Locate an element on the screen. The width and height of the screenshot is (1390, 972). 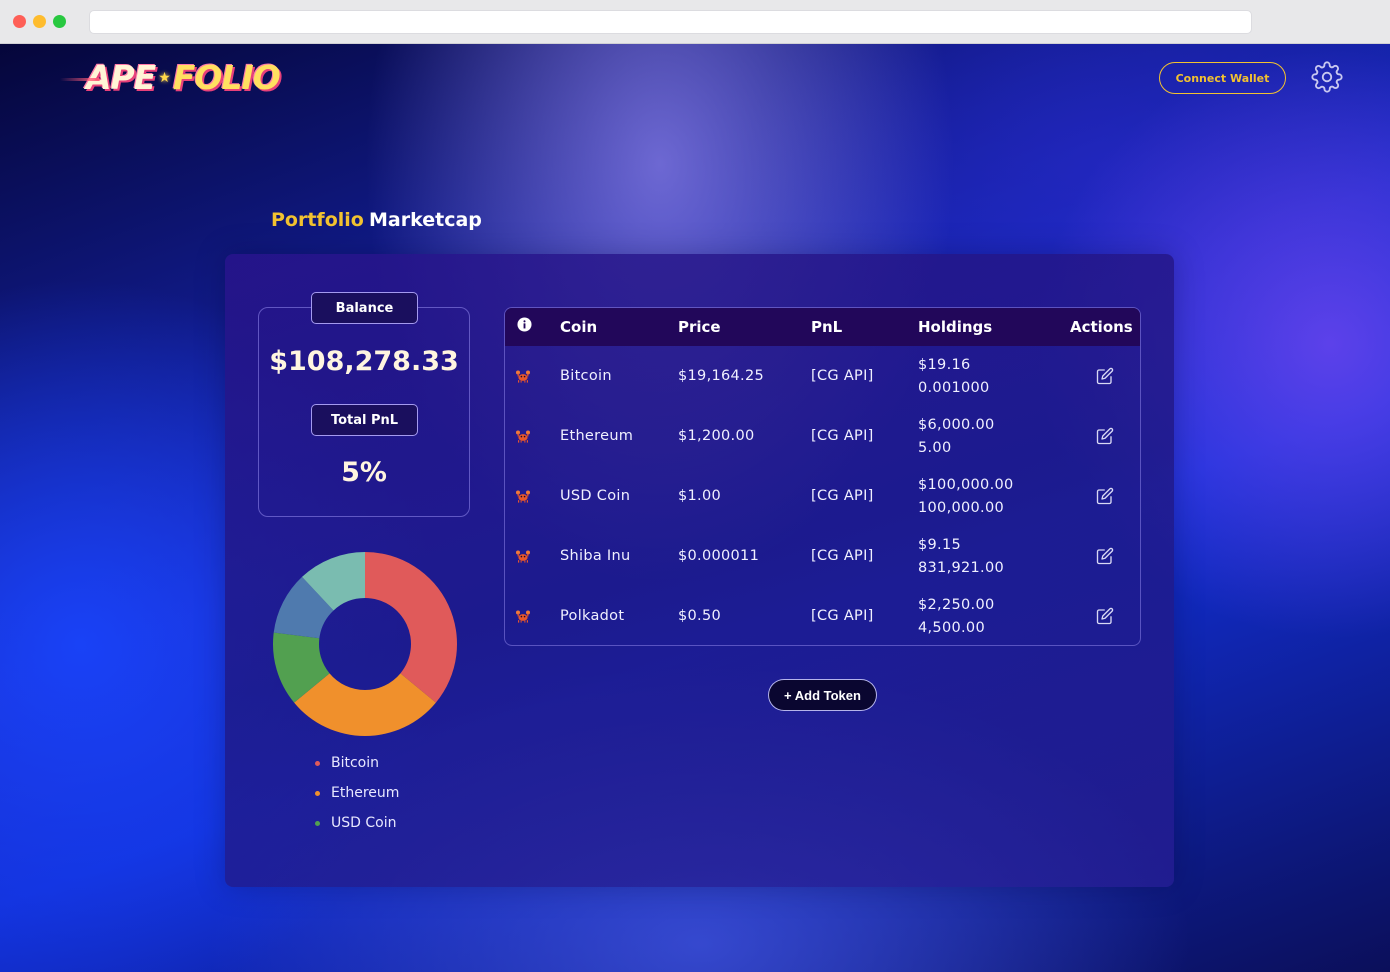
holdings-amount: 0.001000 is located at coordinates (954, 388).